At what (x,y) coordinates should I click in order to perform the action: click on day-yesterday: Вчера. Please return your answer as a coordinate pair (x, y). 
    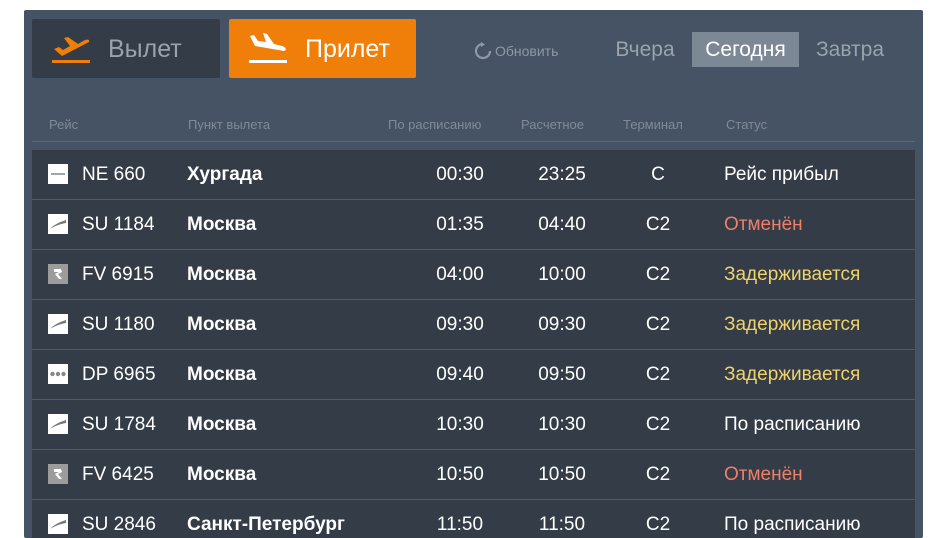
    Looking at the image, I should click on (645, 49).